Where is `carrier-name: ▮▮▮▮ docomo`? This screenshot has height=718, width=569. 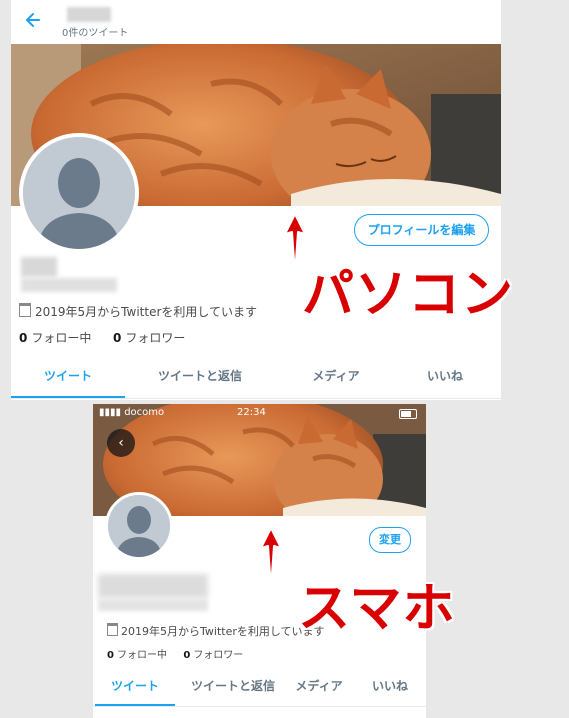 carrier-name: ▮▮▮▮ docomo is located at coordinates (131, 412).